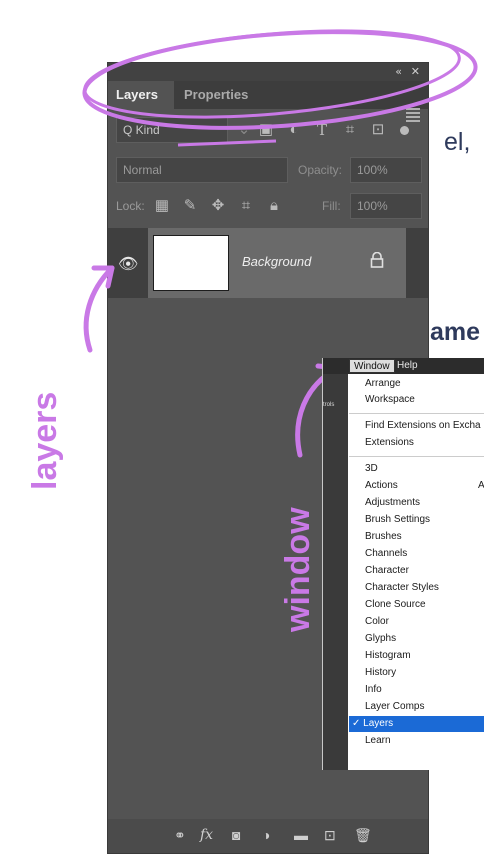 The width and height of the screenshot is (484, 857). Describe the element at coordinates (274, 206) in the screenshot. I see `lock-all-icon: 🔒︎` at that location.